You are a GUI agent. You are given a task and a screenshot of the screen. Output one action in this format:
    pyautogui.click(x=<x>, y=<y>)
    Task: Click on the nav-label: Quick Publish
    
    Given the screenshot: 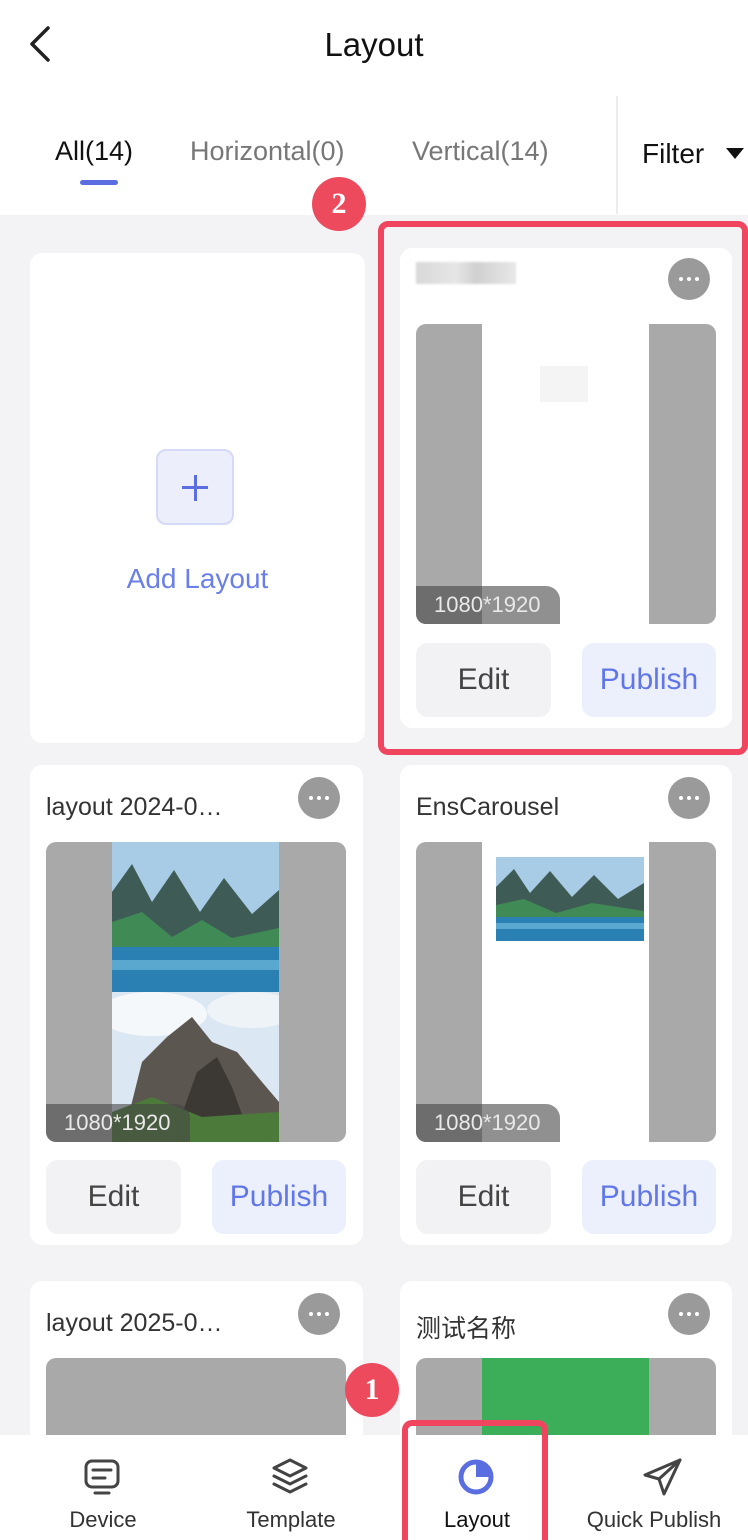 What is the action you would take?
    pyautogui.click(x=654, y=1519)
    